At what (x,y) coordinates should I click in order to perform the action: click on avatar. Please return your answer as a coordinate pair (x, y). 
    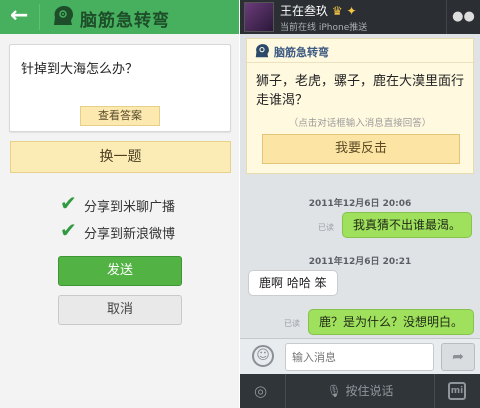
    Looking at the image, I should click on (259, 17).